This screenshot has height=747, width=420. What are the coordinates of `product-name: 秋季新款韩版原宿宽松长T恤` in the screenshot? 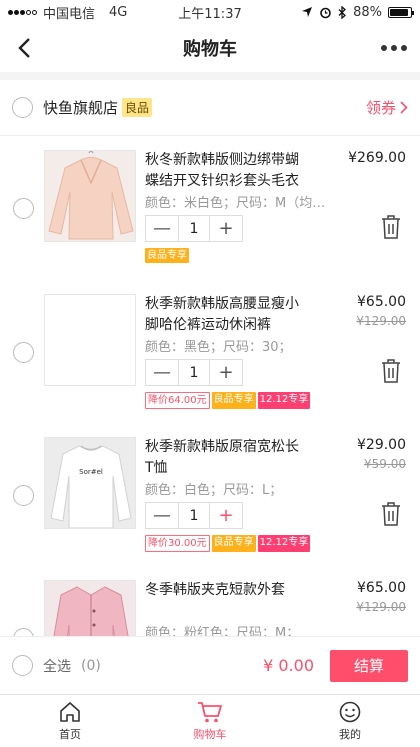 It's located at (226, 458).